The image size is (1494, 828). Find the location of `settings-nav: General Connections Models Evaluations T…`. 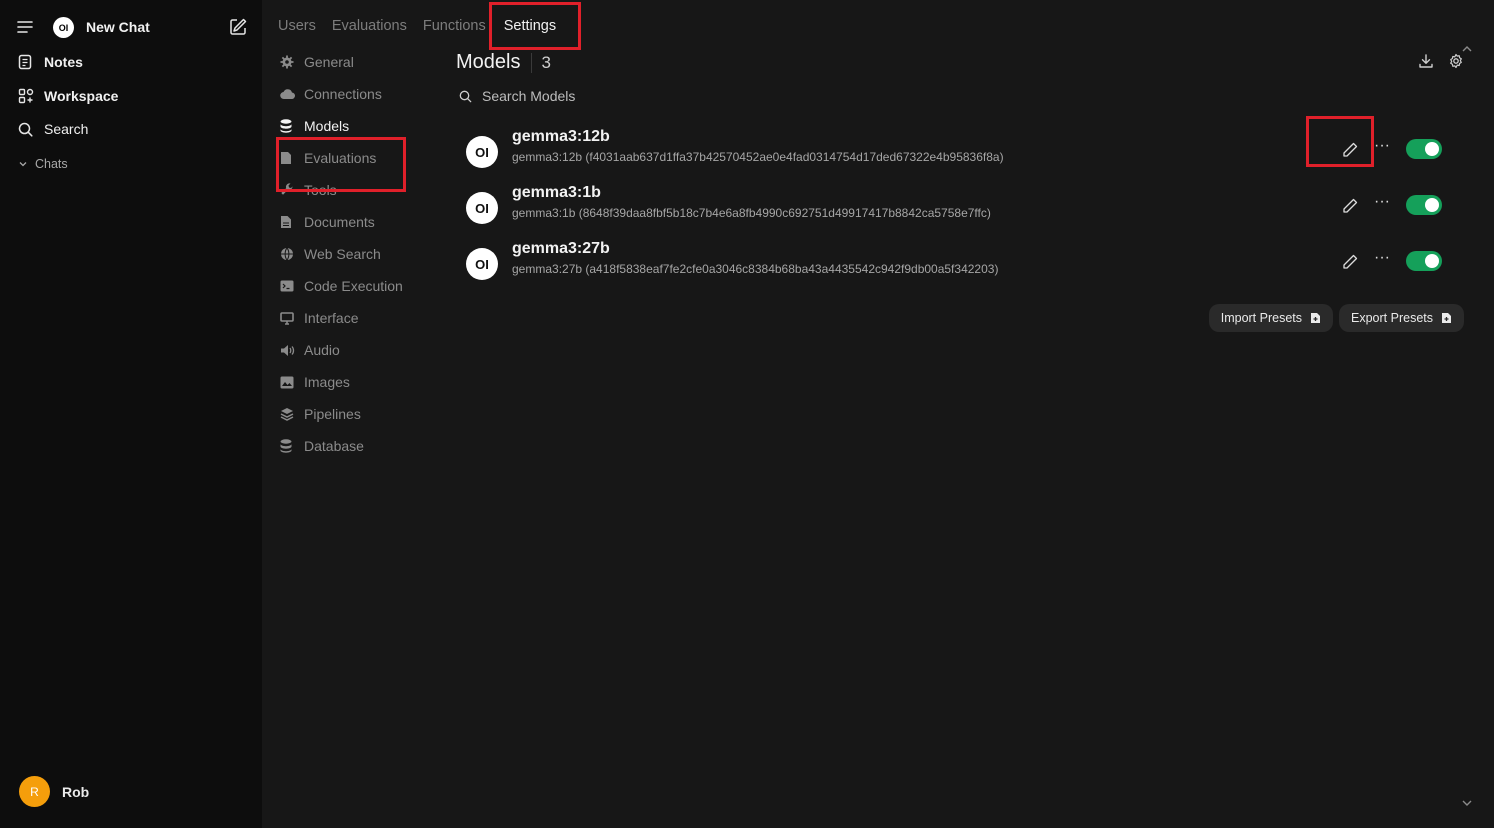

settings-nav: General Connections Models Evaluations T… is located at coordinates (358, 254).